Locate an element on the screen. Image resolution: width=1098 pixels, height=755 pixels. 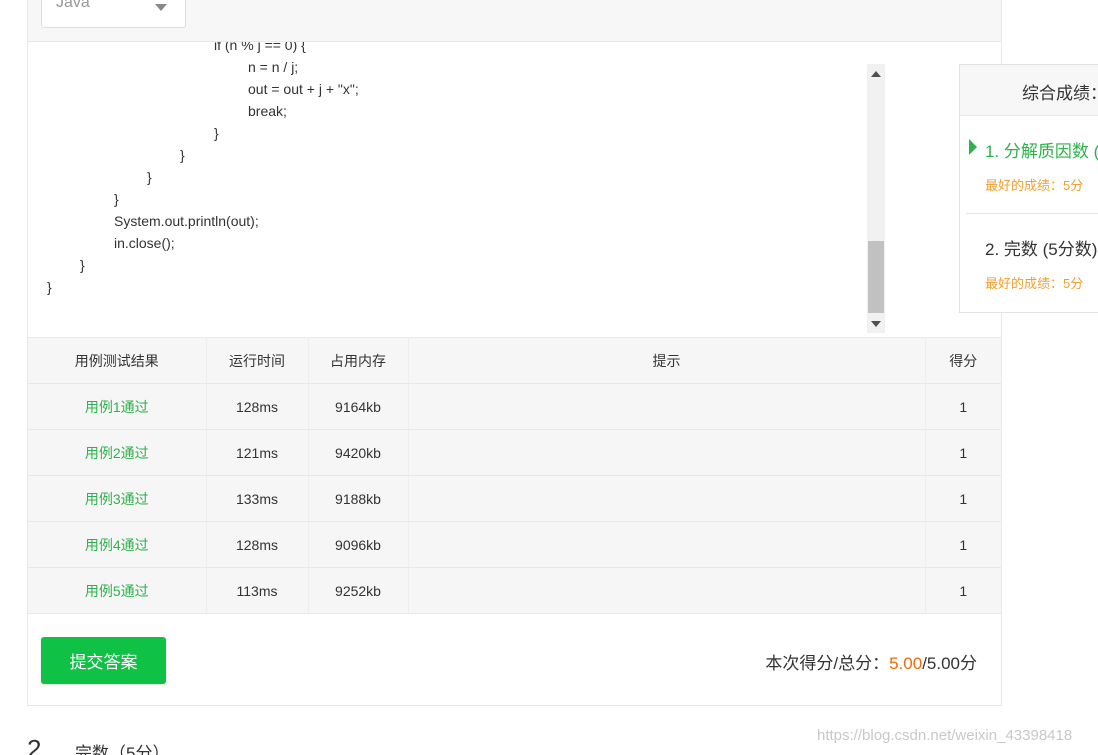
code-line: System.out.println(out); is located at coordinates (186, 221).